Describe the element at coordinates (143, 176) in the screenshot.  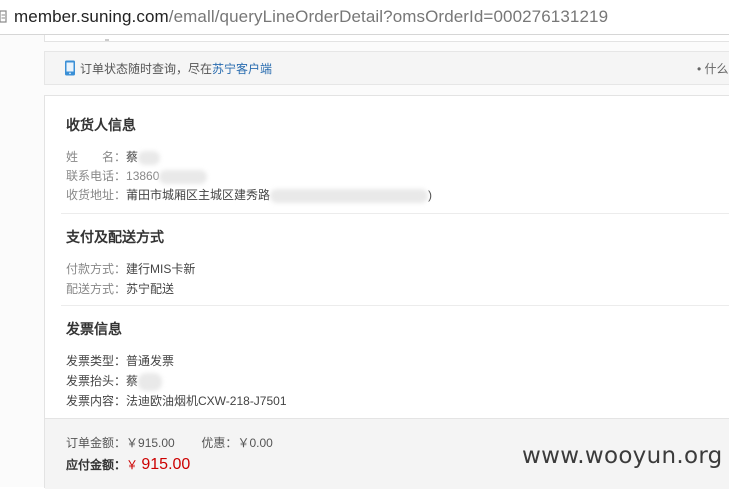
I see `phone-value: 13860` at that location.